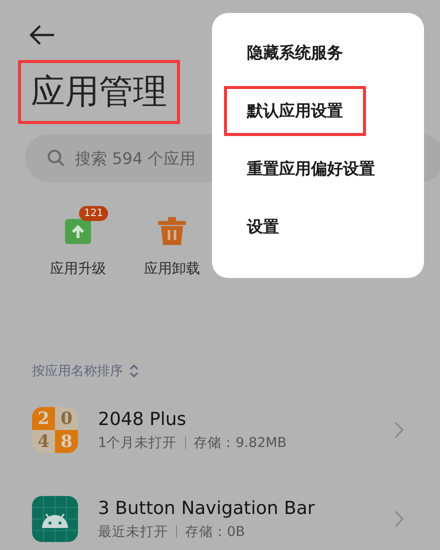 The height and width of the screenshot is (550, 440). Describe the element at coordinates (99, 92) in the screenshot. I see `page-title: 应用管理` at that location.